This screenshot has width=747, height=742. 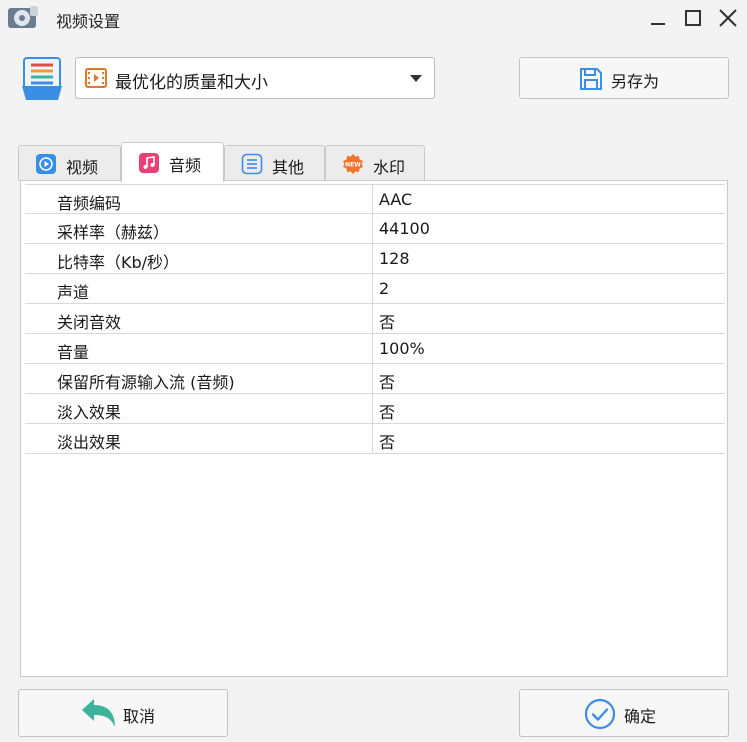 I want to click on tab-other: 其他, so click(x=274, y=163).